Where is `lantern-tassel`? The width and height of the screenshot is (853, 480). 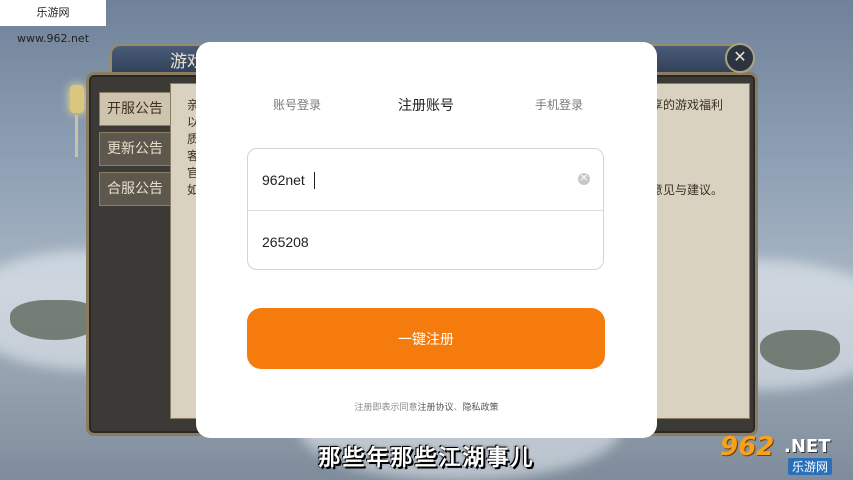 lantern-tassel is located at coordinates (76, 136).